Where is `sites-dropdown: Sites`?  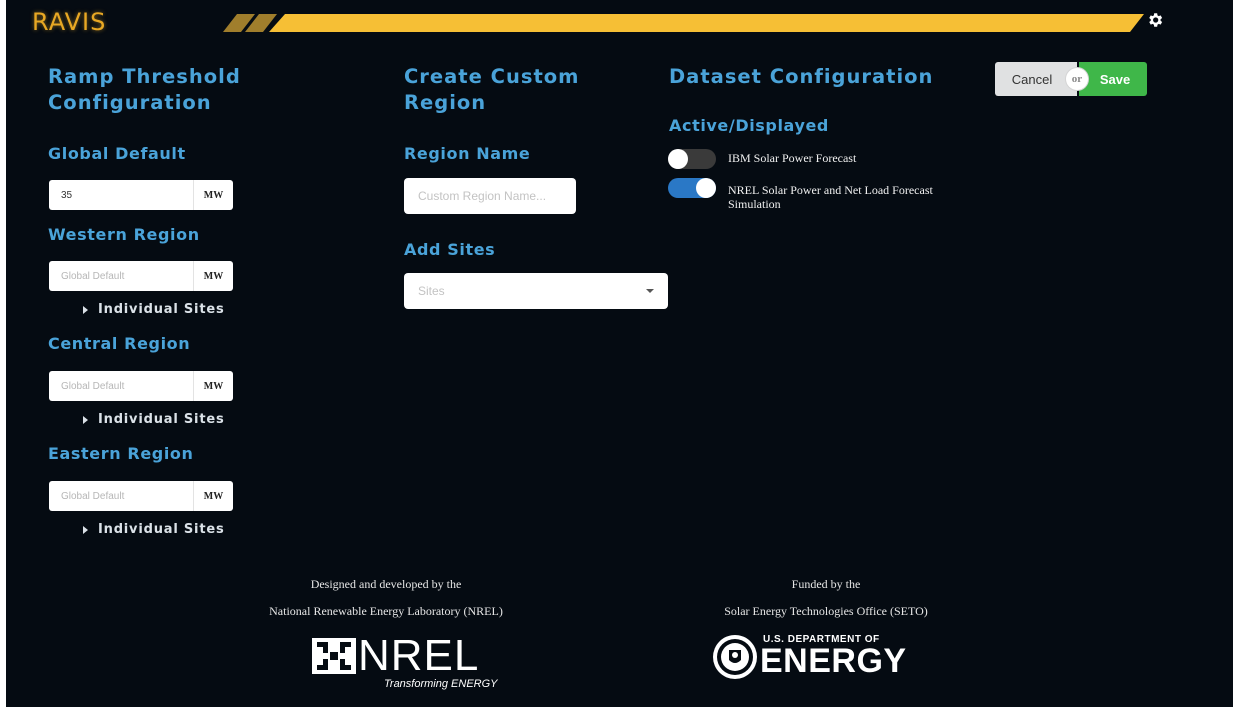
sites-dropdown: Sites is located at coordinates (536, 291).